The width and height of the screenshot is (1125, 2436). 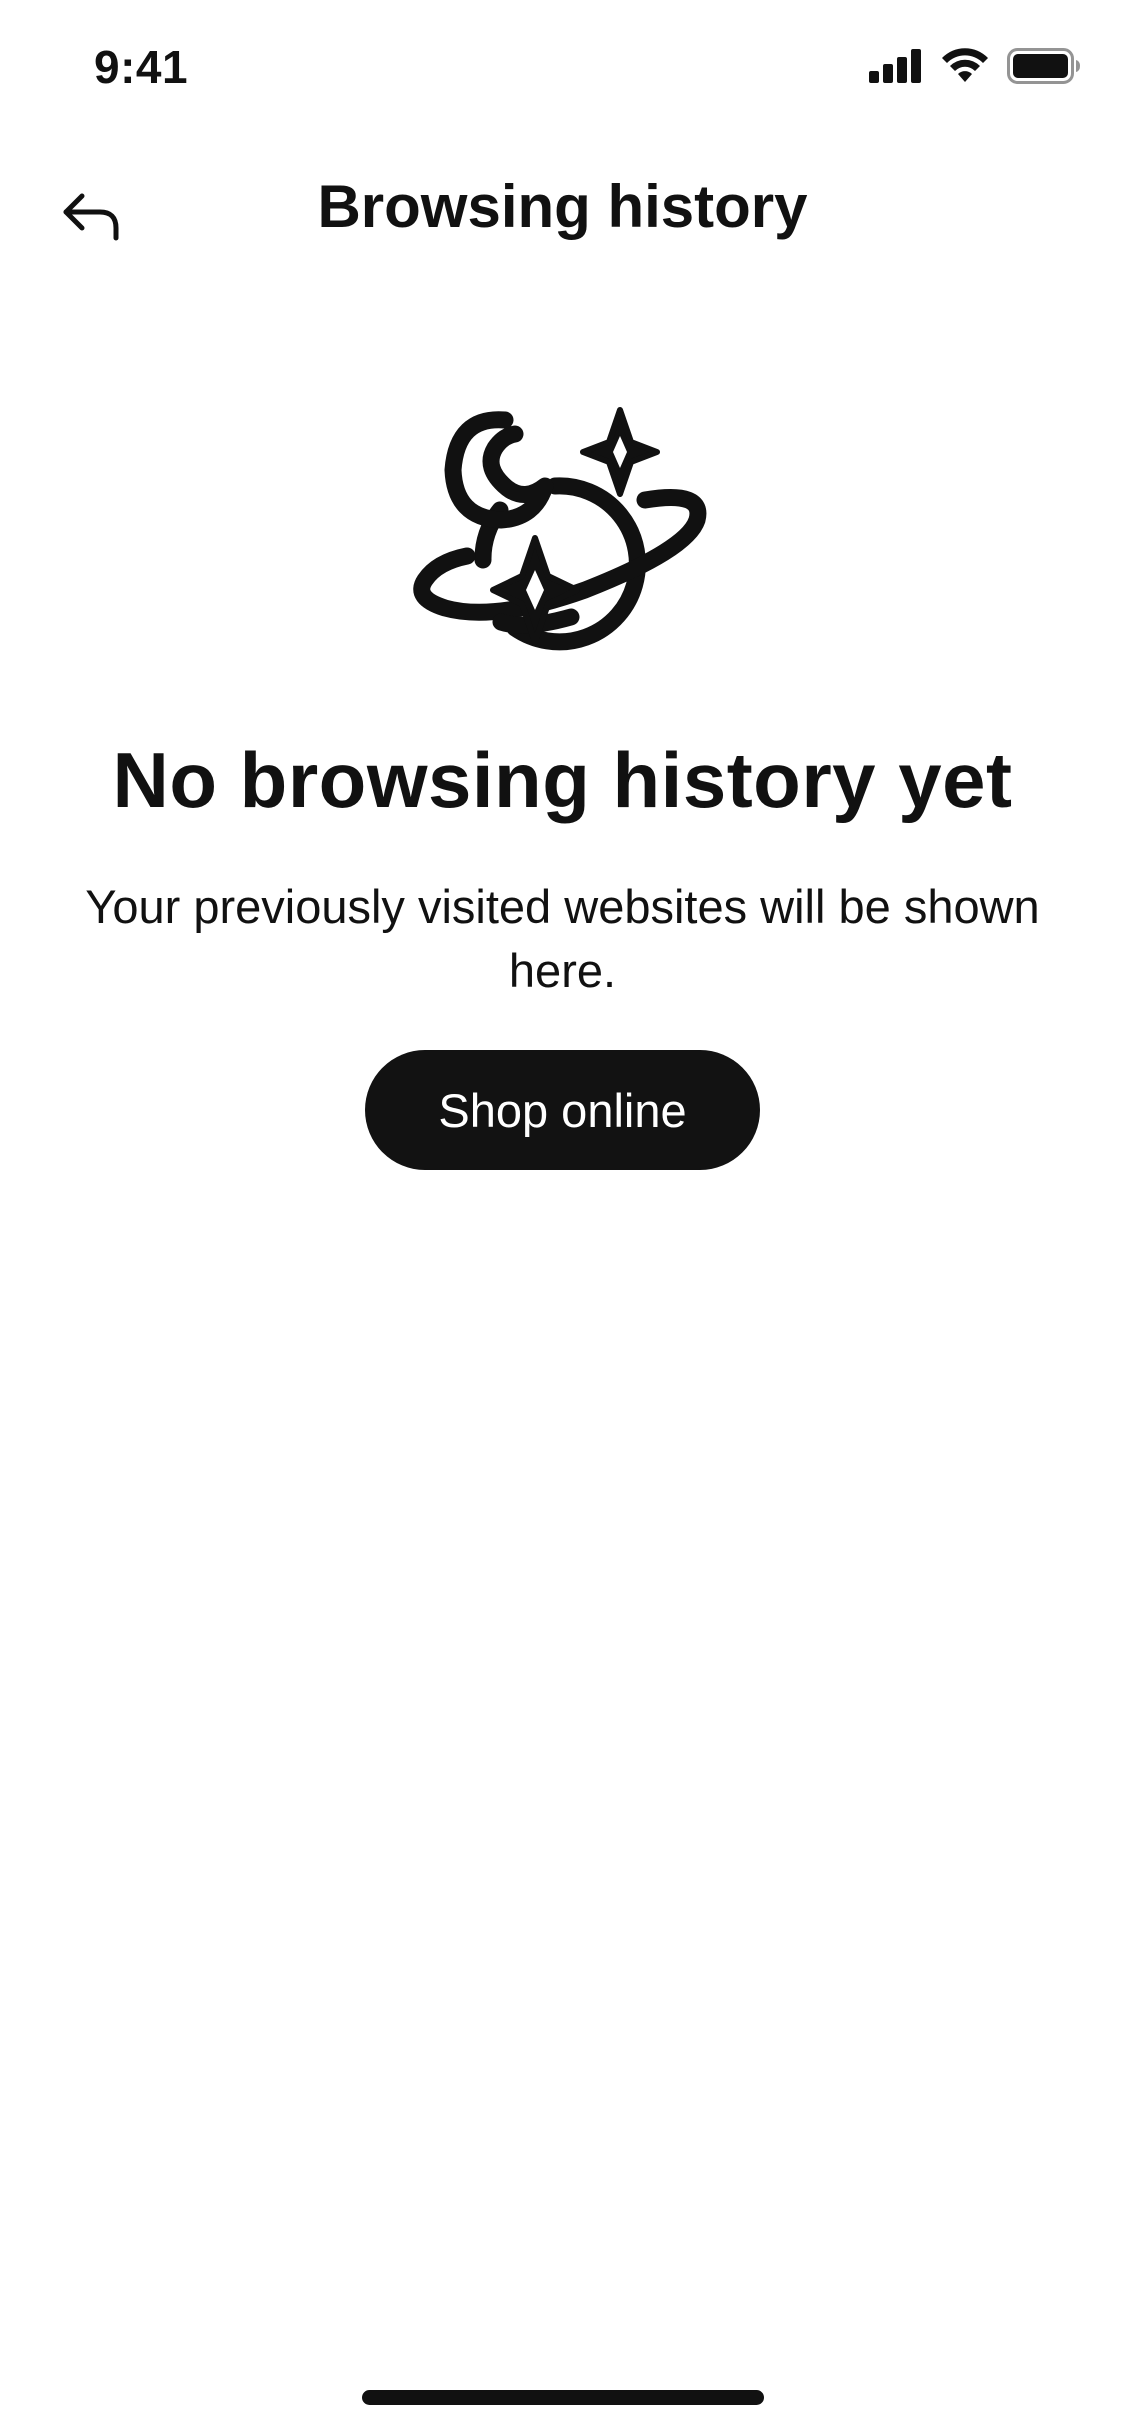 What do you see at coordinates (563, 2397) in the screenshot?
I see `home-indicator` at bounding box center [563, 2397].